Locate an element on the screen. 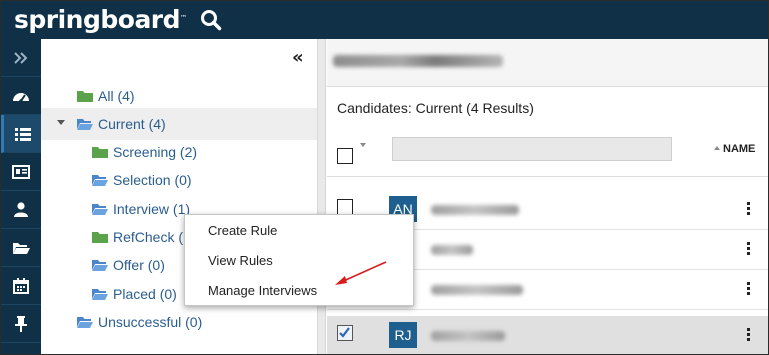  tree-node-unsuccessful: Unsuccessful (0) is located at coordinates (139, 322).